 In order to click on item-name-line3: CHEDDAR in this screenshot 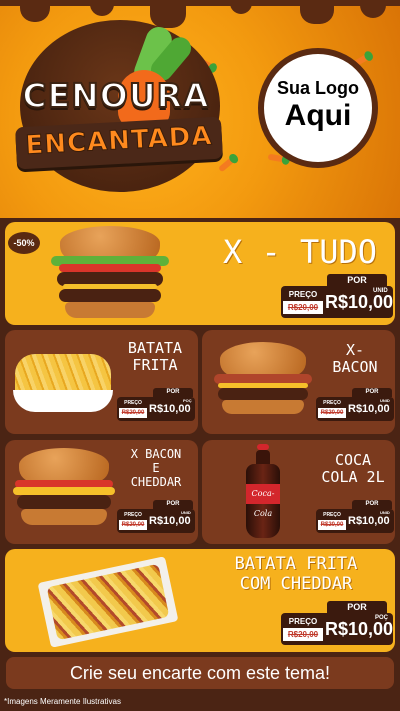, I will do `click(156, 481)`.